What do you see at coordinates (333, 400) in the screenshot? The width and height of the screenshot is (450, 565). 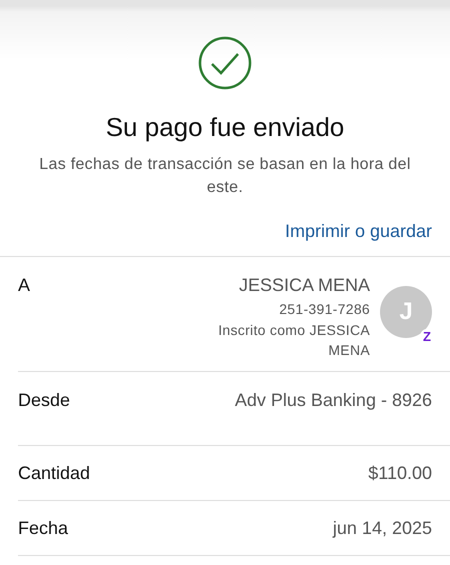 I see `row-value: Adv Plus Banking - 8926` at bounding box center [333, 400].